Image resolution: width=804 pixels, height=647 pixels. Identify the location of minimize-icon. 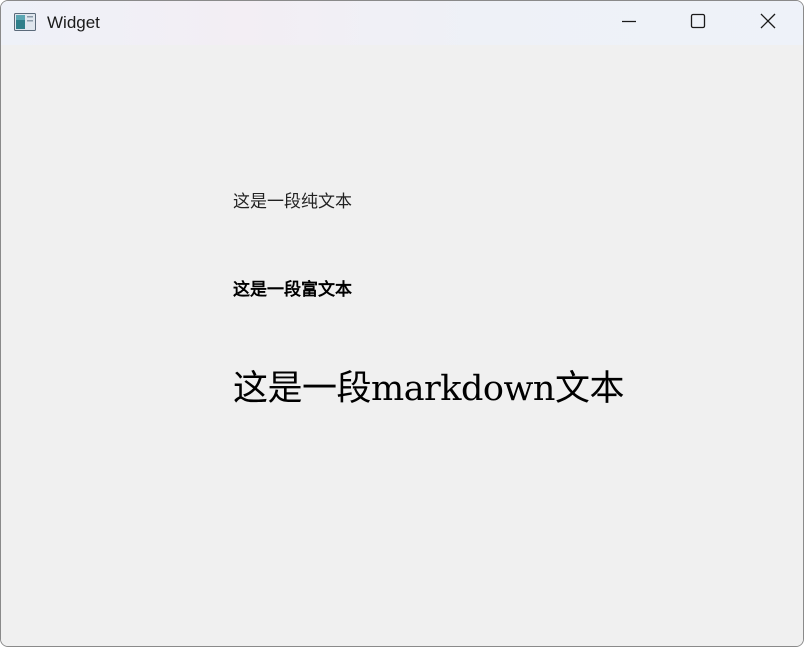
(629, 23).